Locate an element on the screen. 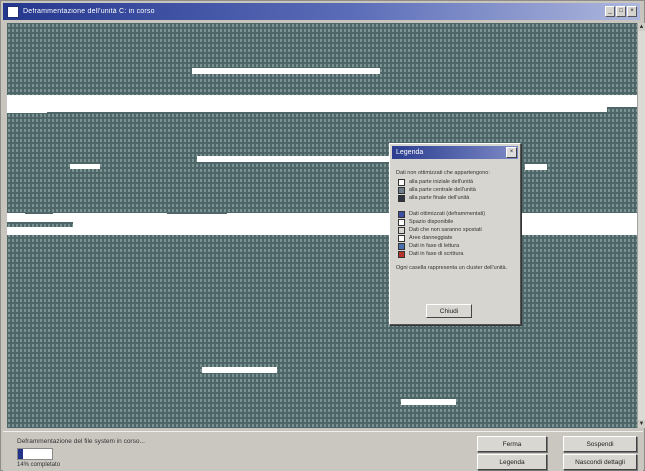 The image size is (645, 471). maximize-button: □ is located at coordinates (621, 11).